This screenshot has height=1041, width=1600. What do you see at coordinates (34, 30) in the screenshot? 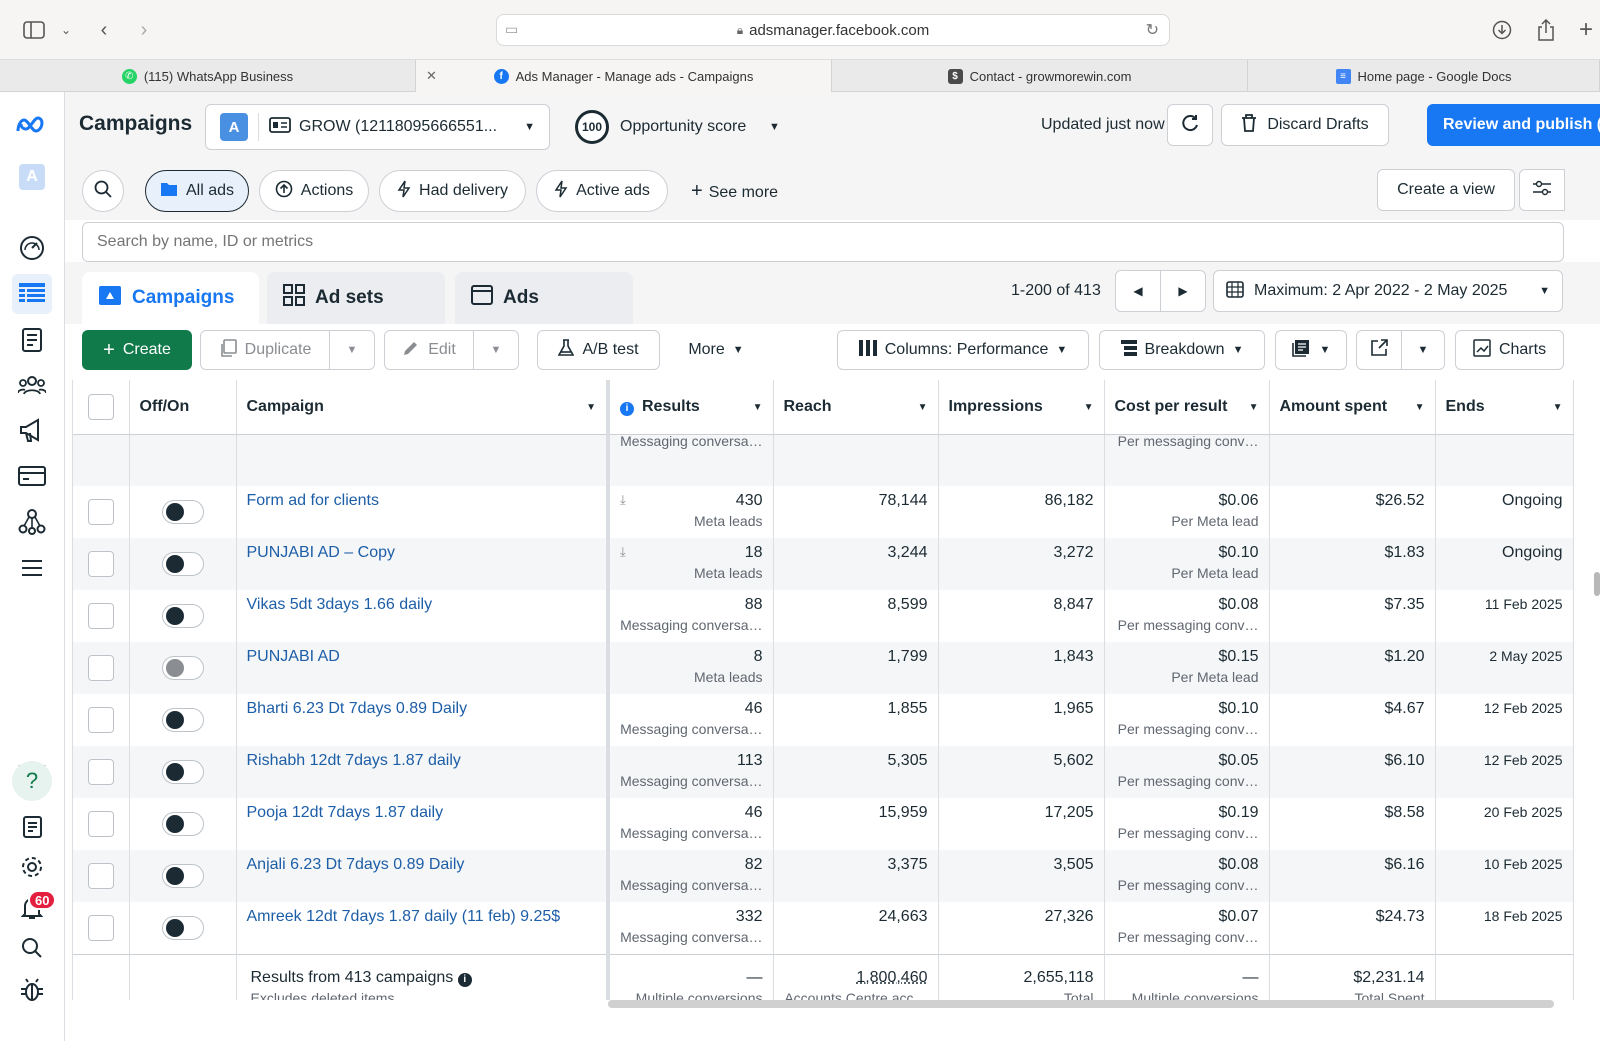
I see `sidebar-toggle-icon` at bounding box center [34, 30].